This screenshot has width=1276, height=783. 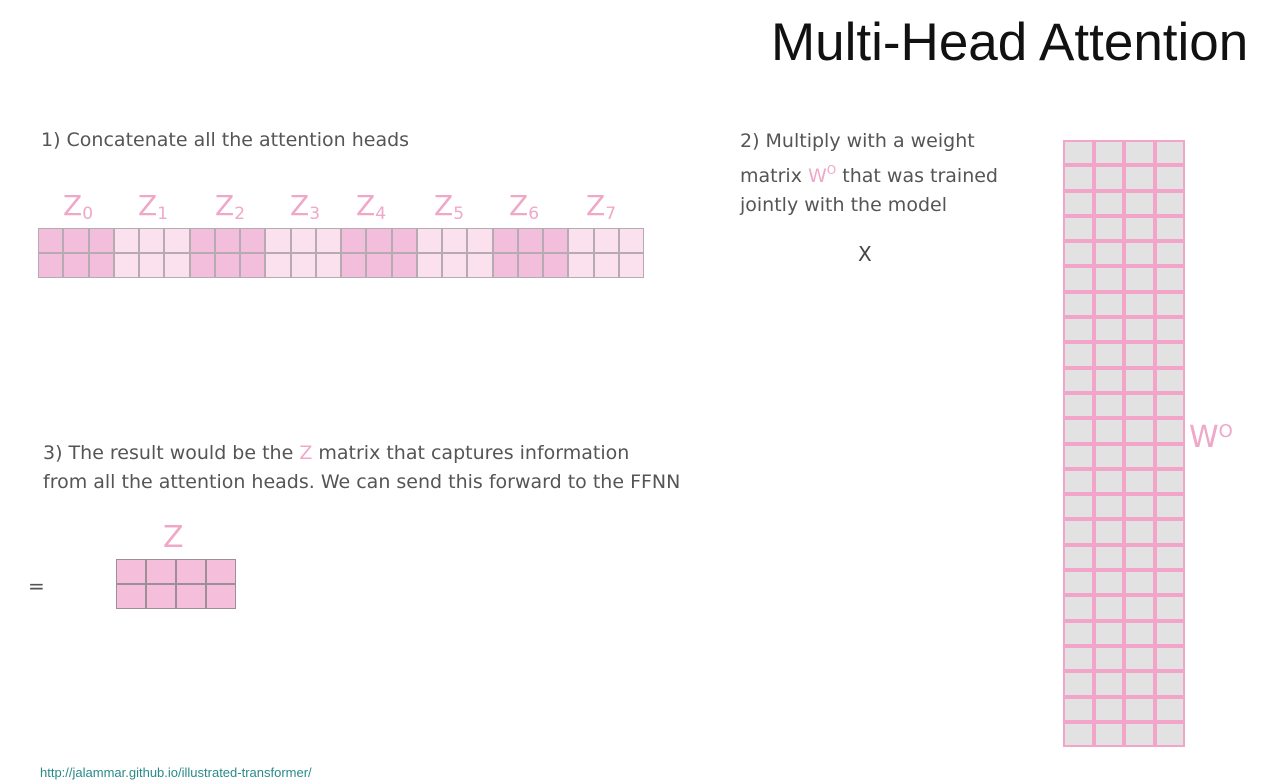 I want to click on head-label-subscript: 2, so click(x=240, y=214).